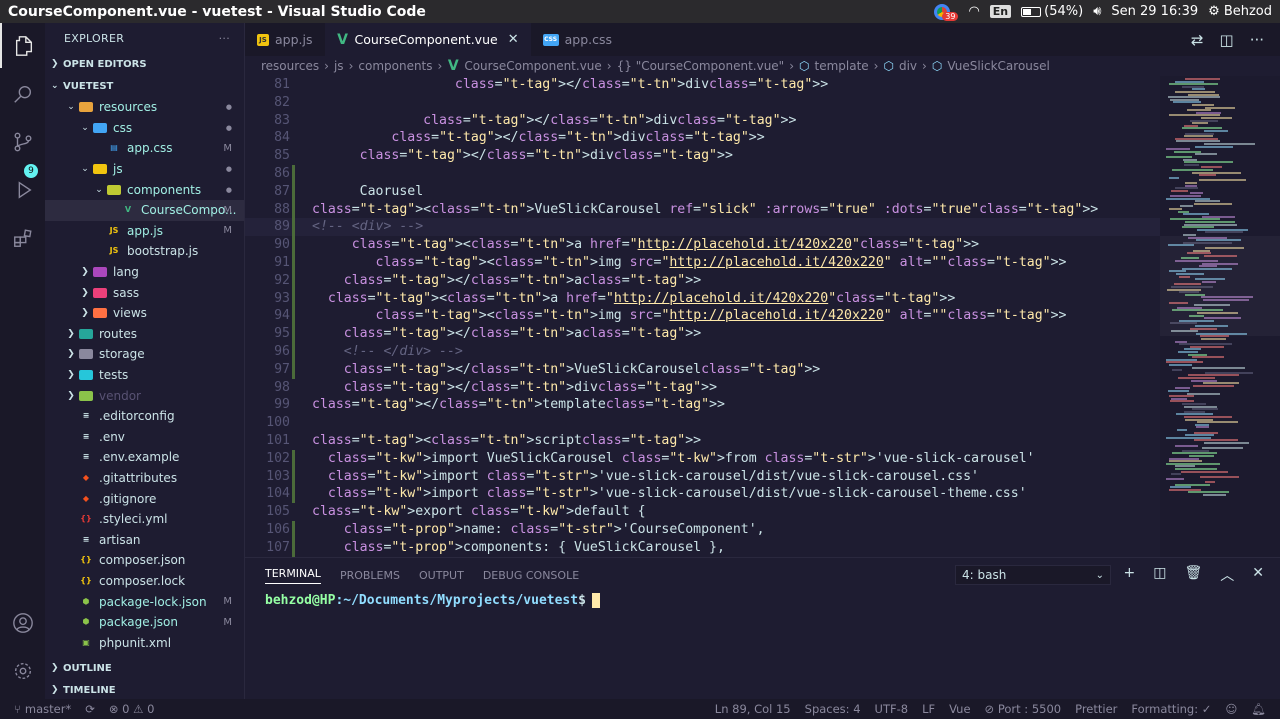 The height and width of the screenshot is (719, 1280). Describe the element at coordinates (532, 66) in the screenshot. I see `breadcrumb-item: CourseComponent.vue` at that location.